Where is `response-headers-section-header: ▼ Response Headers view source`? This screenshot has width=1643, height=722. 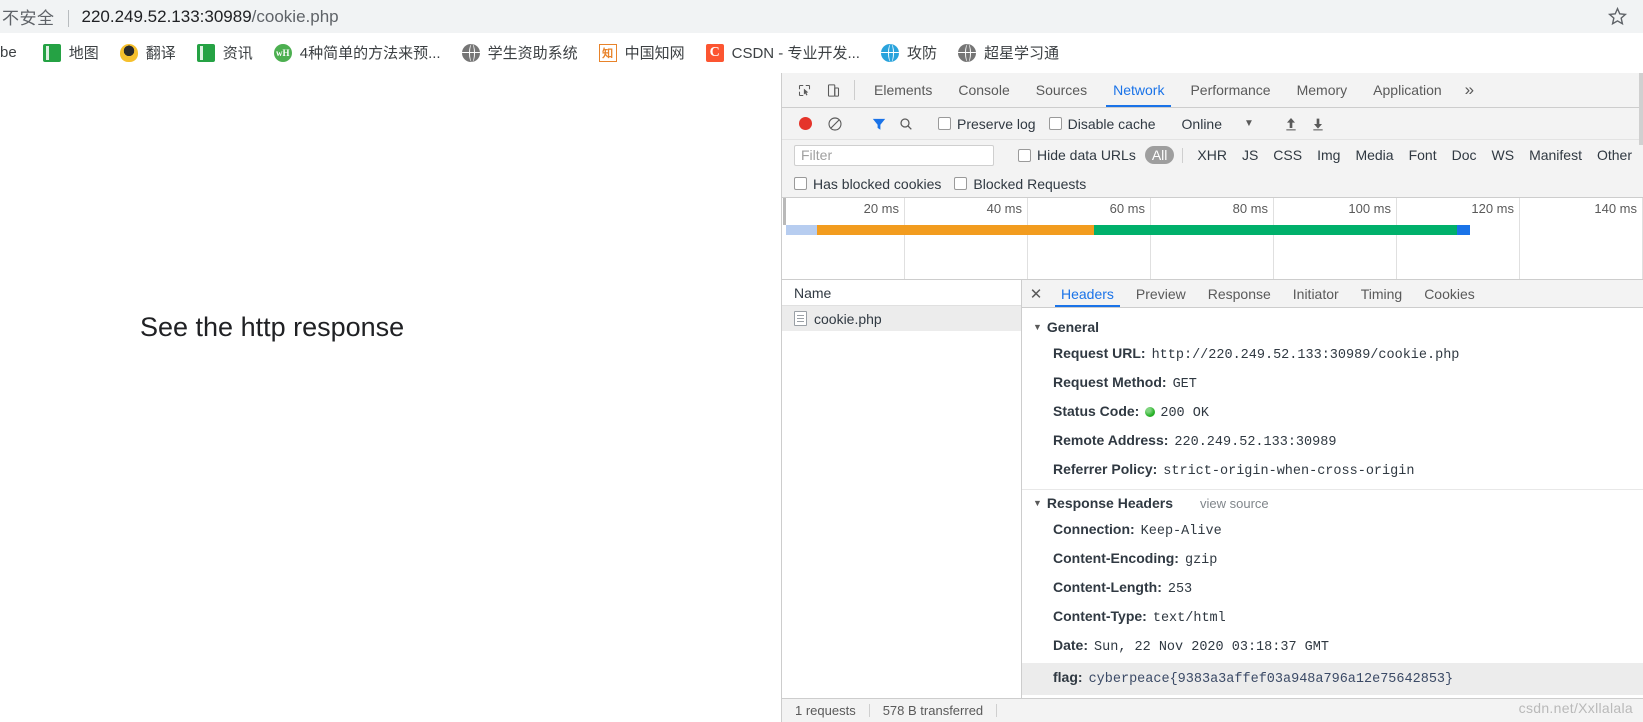
response-headers-section-header: ▼ Response Headers view source is located at coordinates (1332, 503).